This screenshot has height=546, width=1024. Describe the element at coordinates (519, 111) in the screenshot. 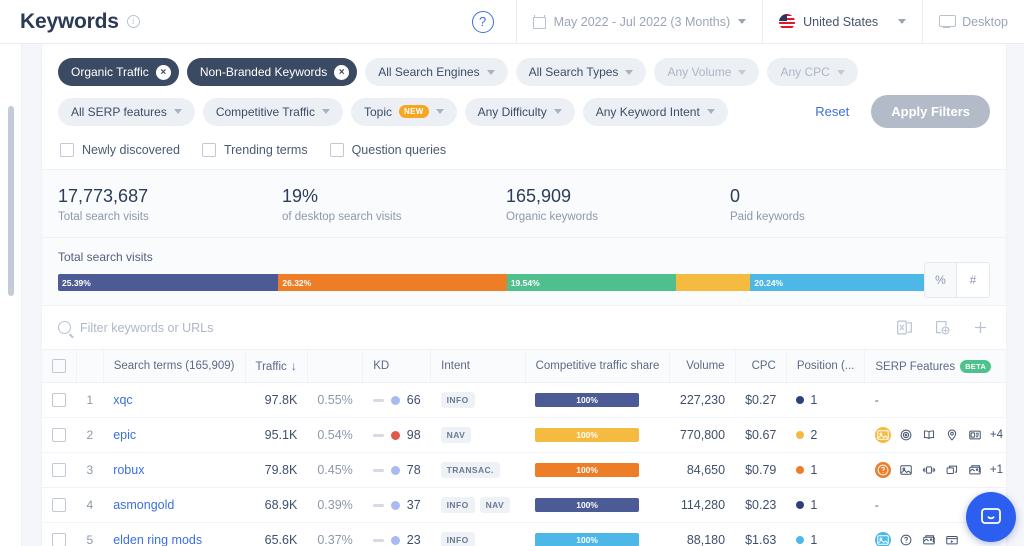

I see `filter-pill-any-difficulty: Any Difficulty` at that location.